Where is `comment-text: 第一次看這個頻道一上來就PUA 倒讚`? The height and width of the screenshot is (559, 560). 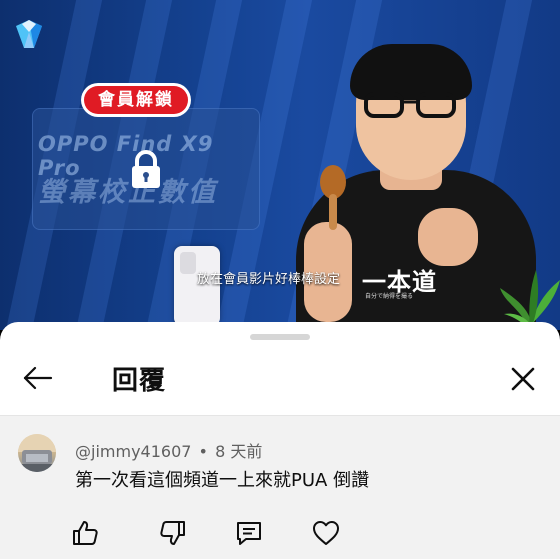
comment-text: 第一次看這個頻道一上來就PUA 倒讚 is located at coordinates (222, 480).